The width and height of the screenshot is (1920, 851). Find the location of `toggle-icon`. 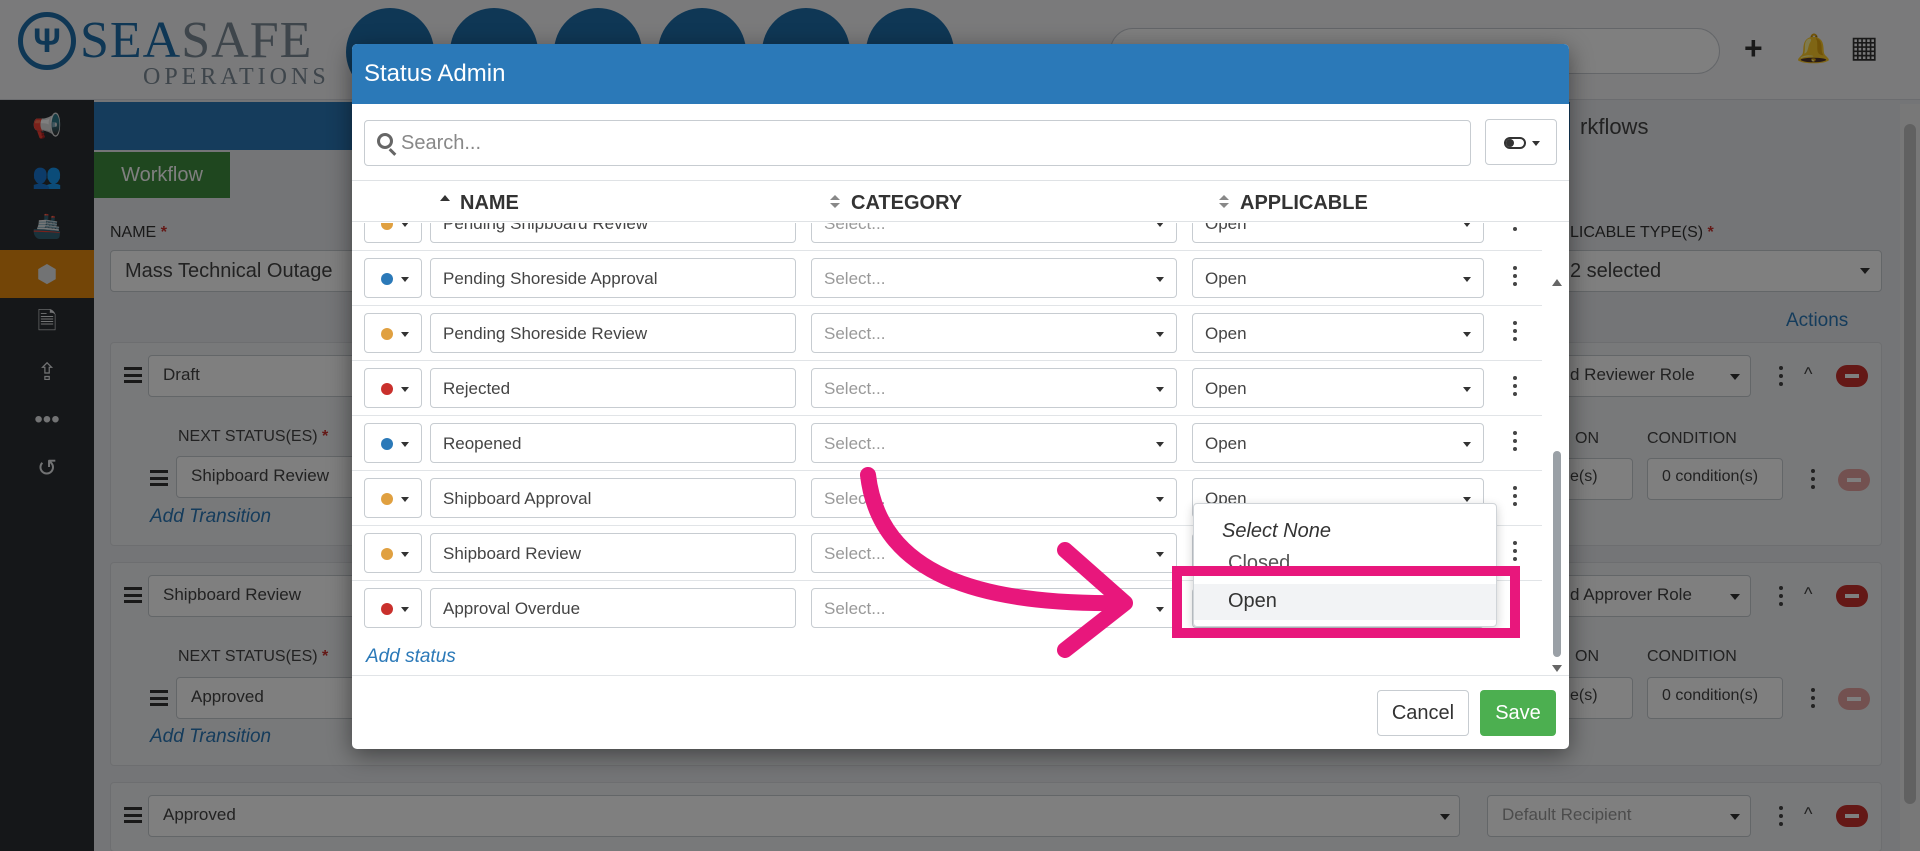

toggle-icon is located at coordinates (1515, 143).